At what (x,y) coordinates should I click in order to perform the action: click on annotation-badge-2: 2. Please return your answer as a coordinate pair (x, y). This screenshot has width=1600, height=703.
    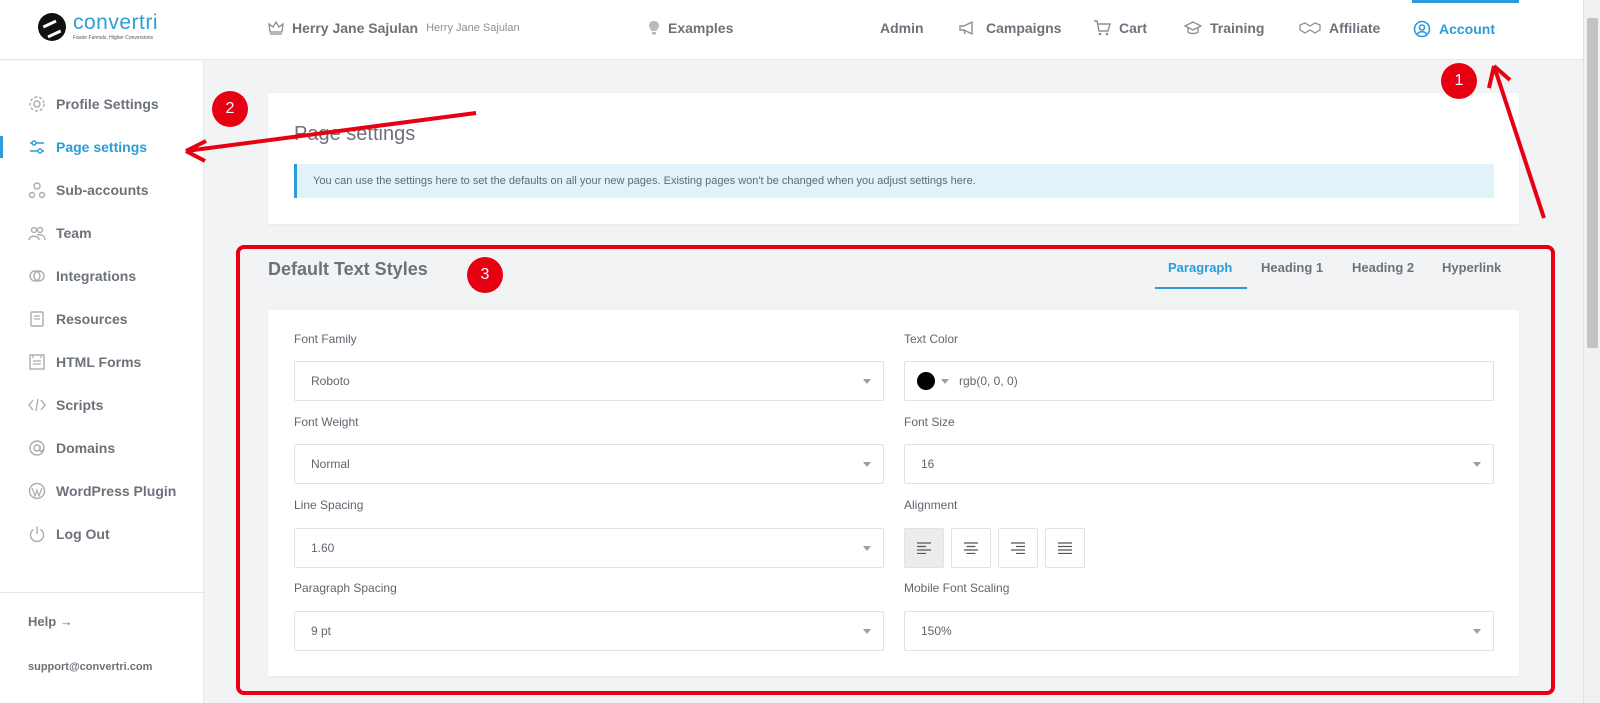
    Looking at the image, I should click on (230, 109).